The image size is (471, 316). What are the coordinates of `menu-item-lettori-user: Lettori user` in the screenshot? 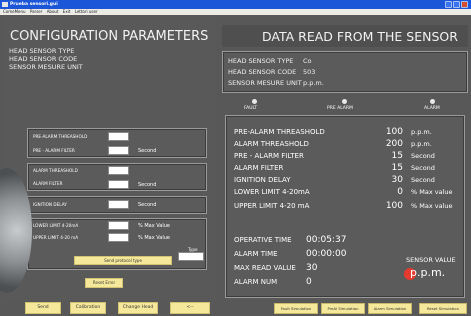 It's located at (86, 11).